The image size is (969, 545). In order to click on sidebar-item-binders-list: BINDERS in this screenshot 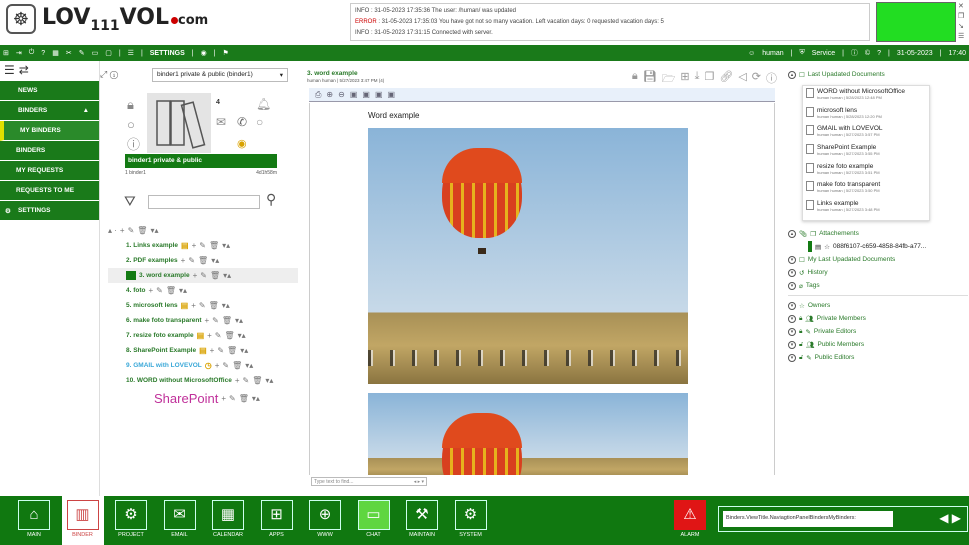, I will do `click(49, 151)`.